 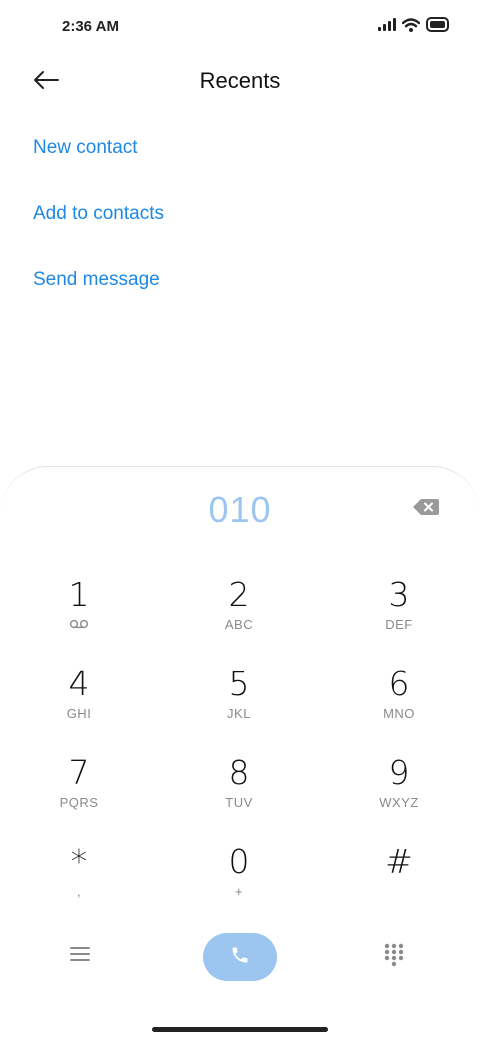 What do you see at coordinates (399, 861) in the screenshot?
I see `key-digit: #` at bounding box center [399, 861].